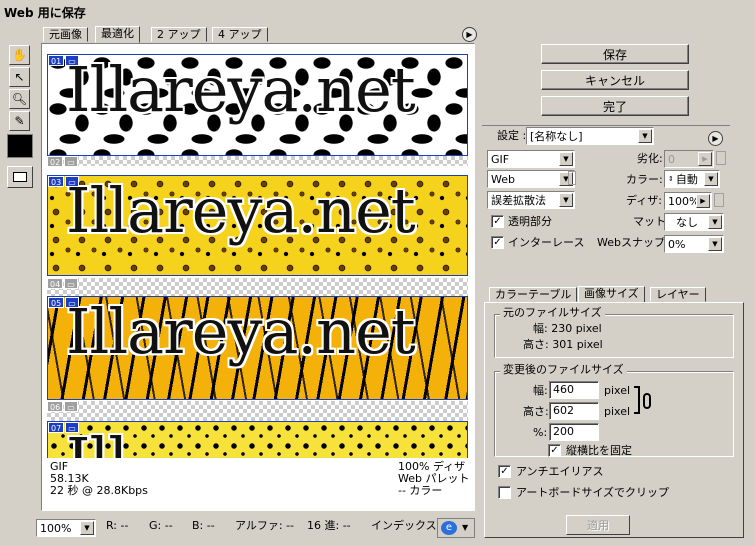  I want to click on slice-02: 02 ▭, so click(257, 161).